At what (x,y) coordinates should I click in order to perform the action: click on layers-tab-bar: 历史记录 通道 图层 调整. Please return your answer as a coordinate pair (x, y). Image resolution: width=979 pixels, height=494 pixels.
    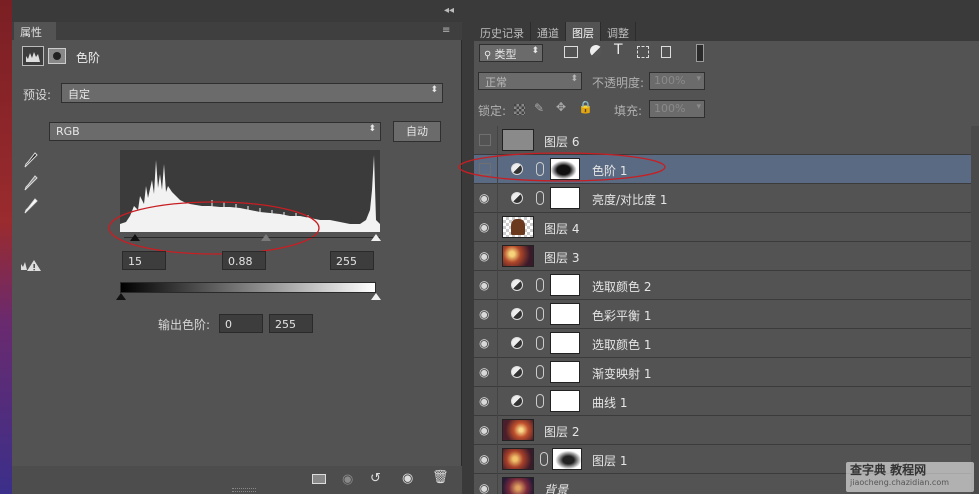
    Looking at the image, I should click on (726, 31).